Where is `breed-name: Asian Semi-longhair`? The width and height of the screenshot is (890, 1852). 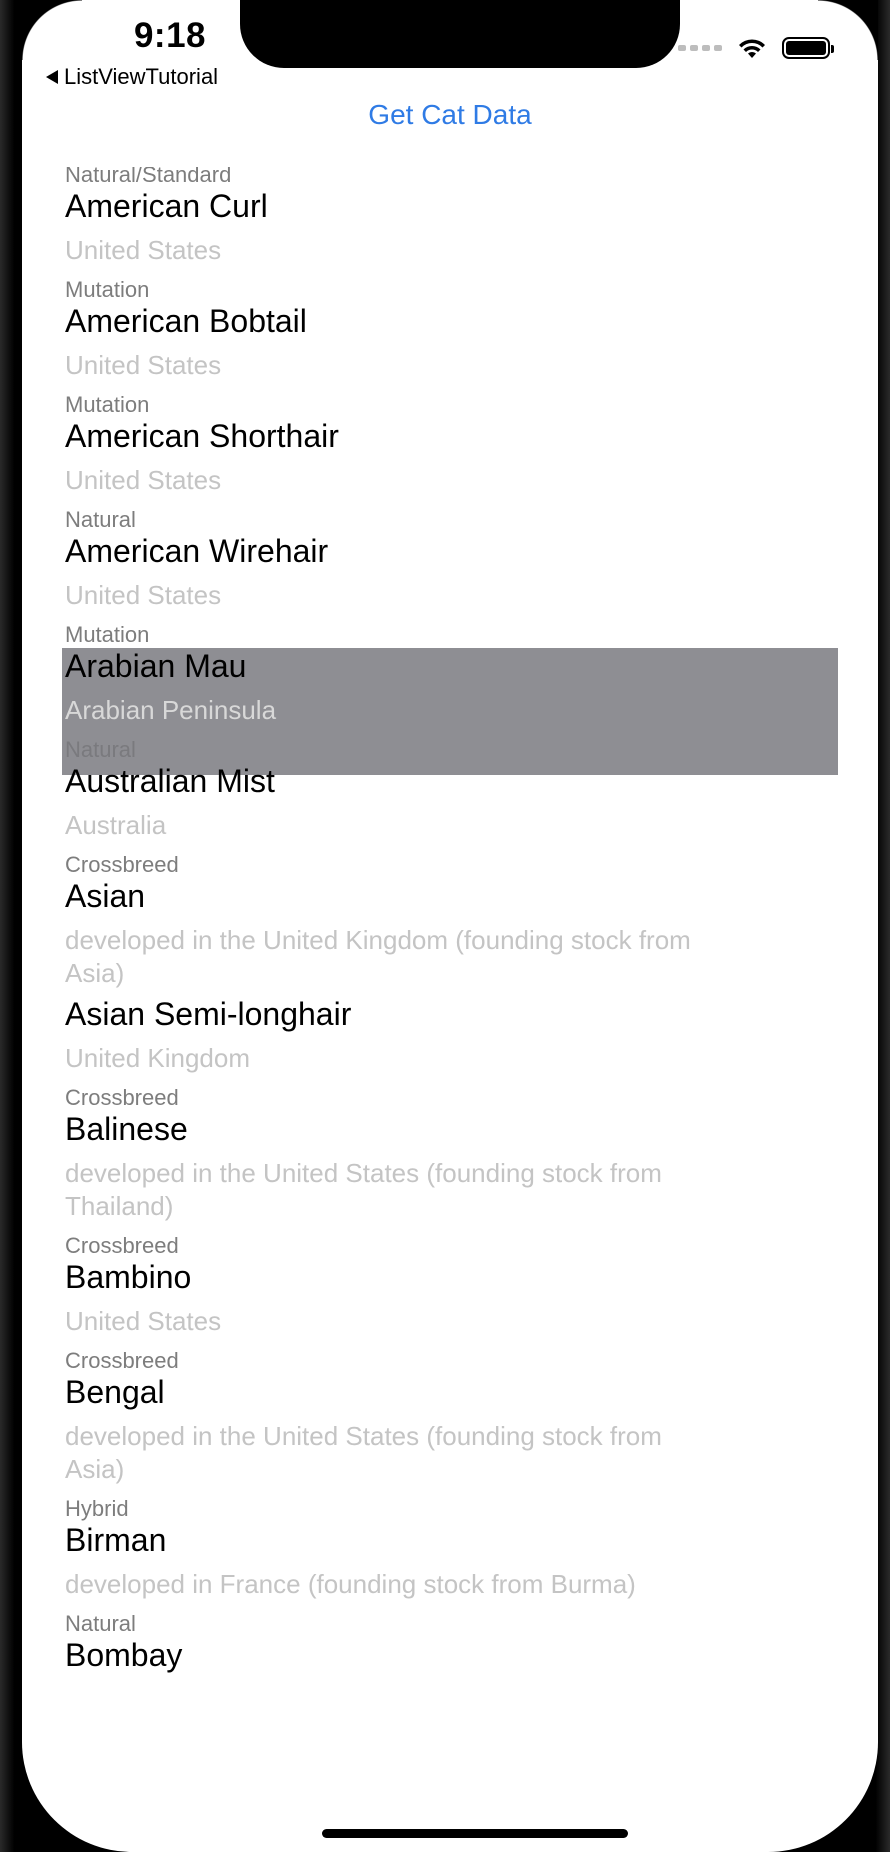 breed-name: Asian Semi-longhair is located at coordinates (208, 1014).